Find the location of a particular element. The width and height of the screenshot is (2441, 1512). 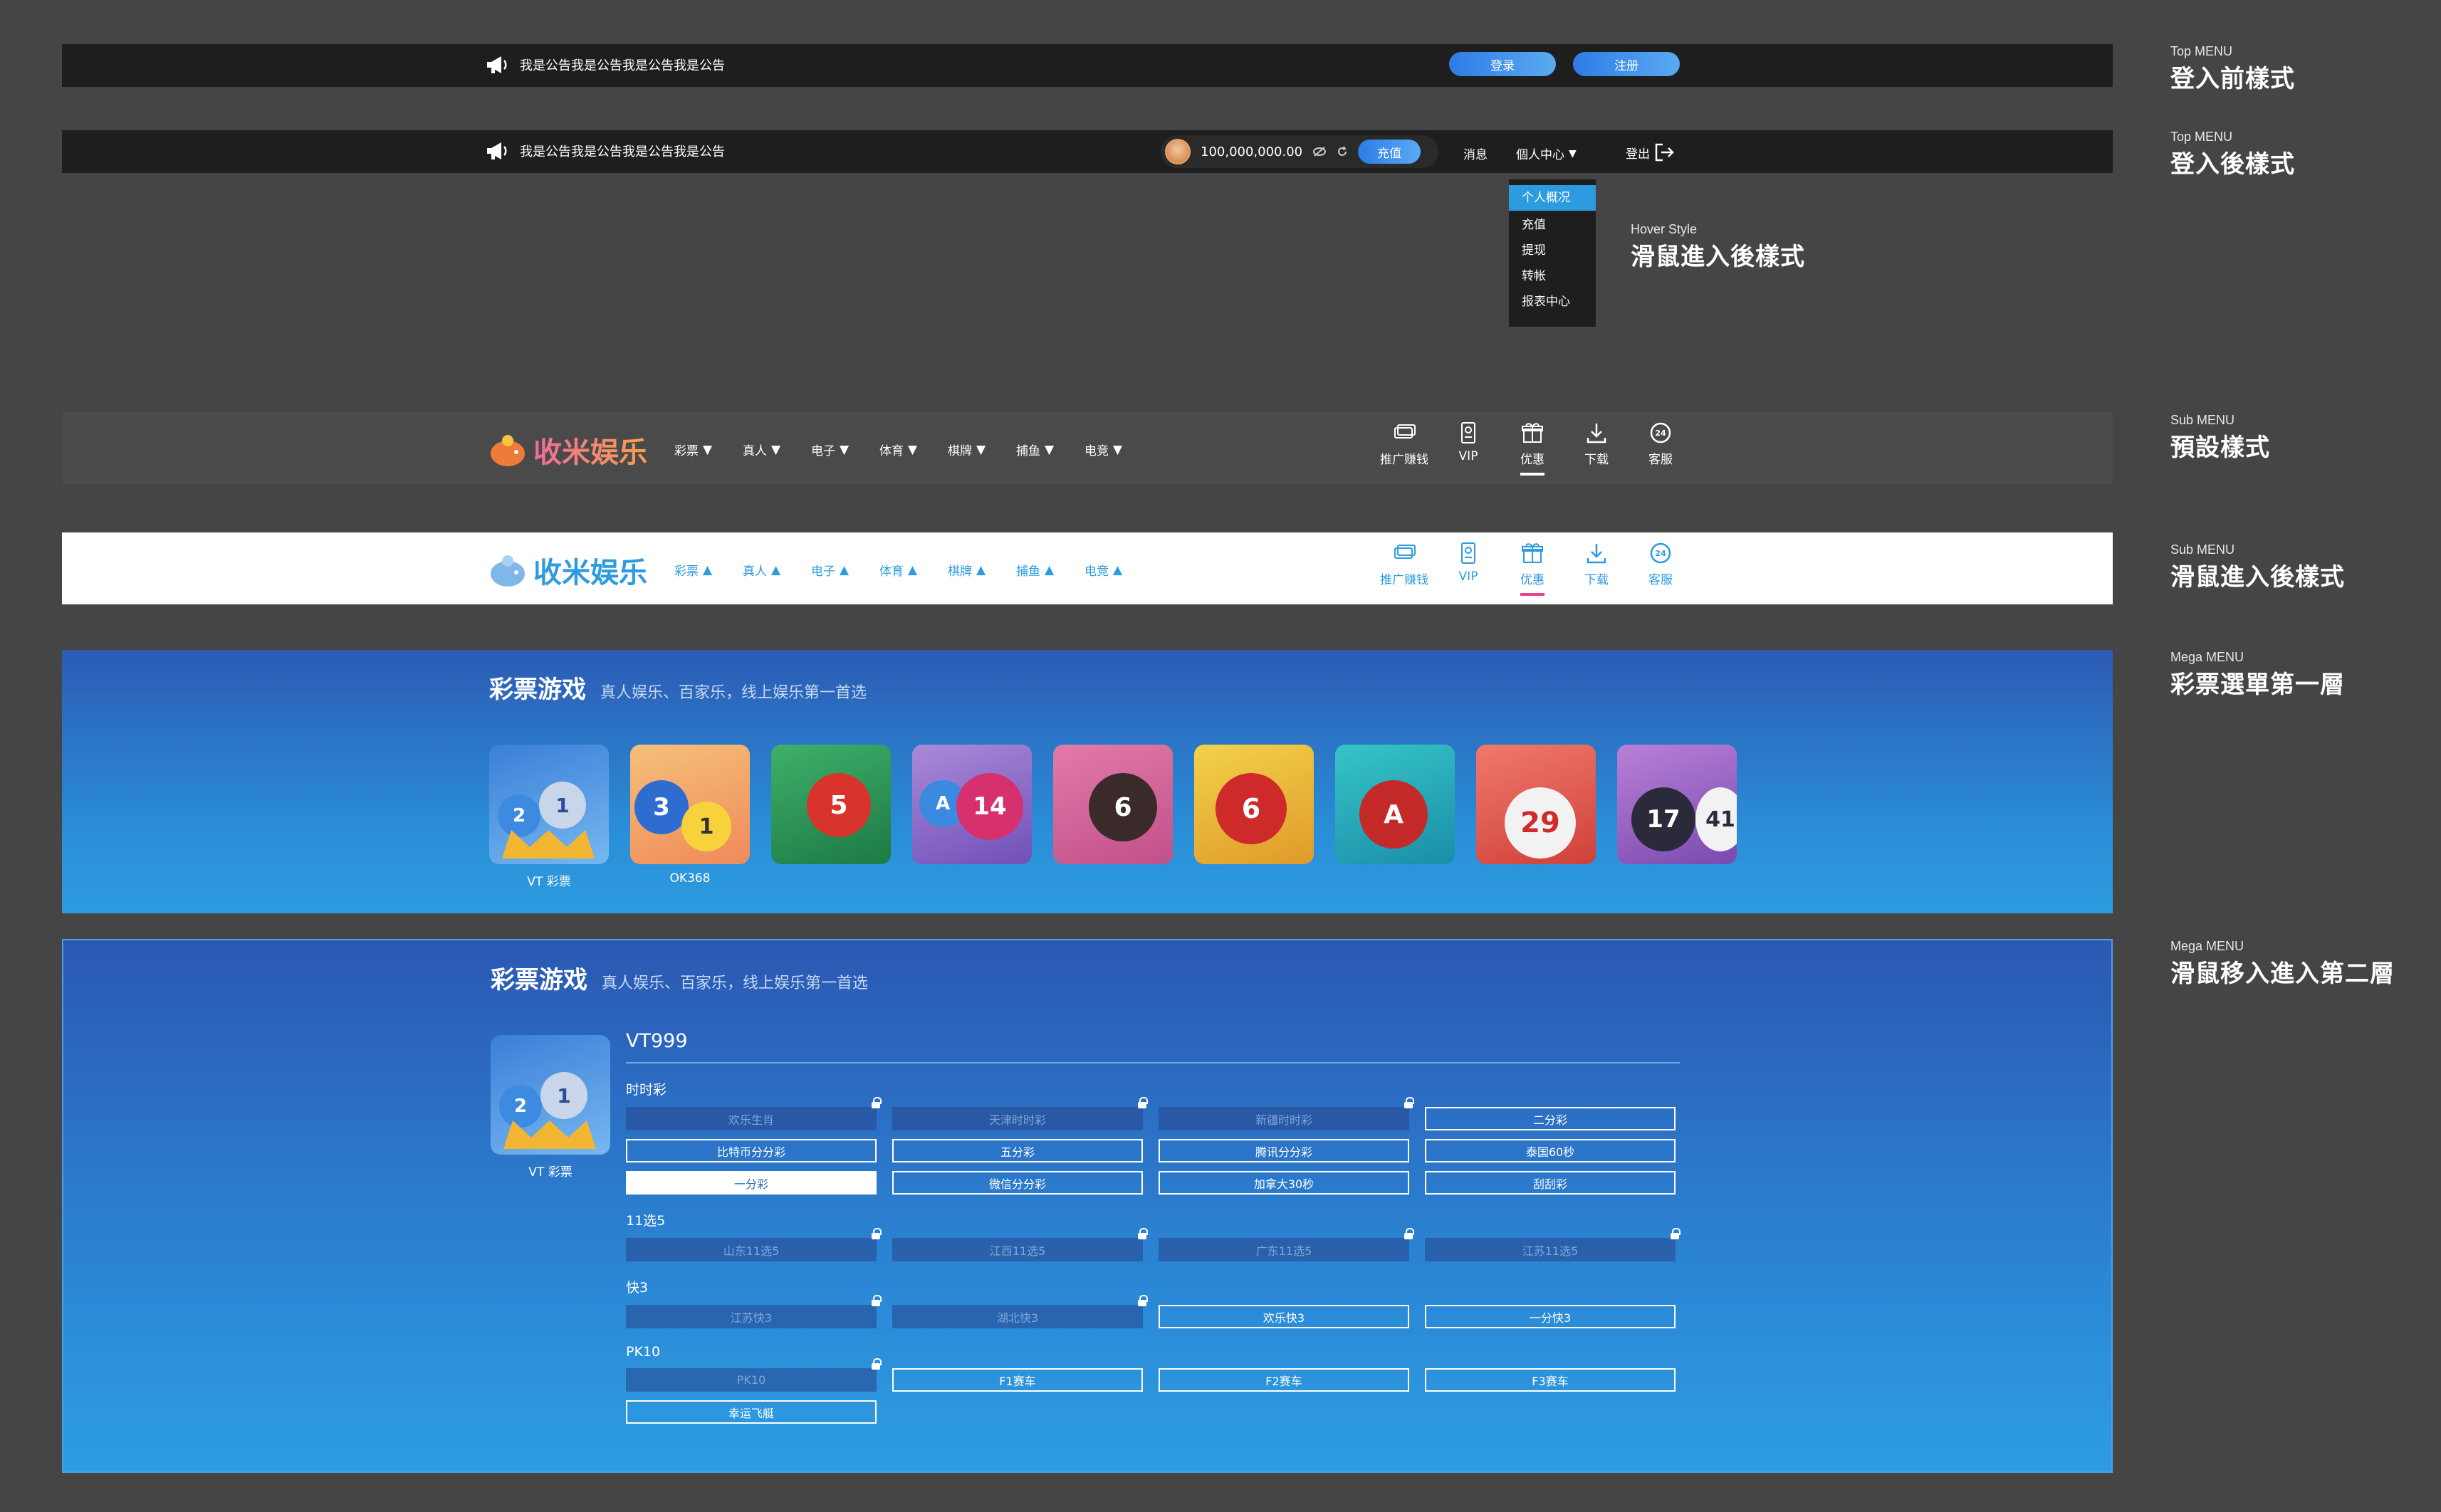

game-card-selected: 2 1 VT 彩票 is located at coordinates (550, 1107).